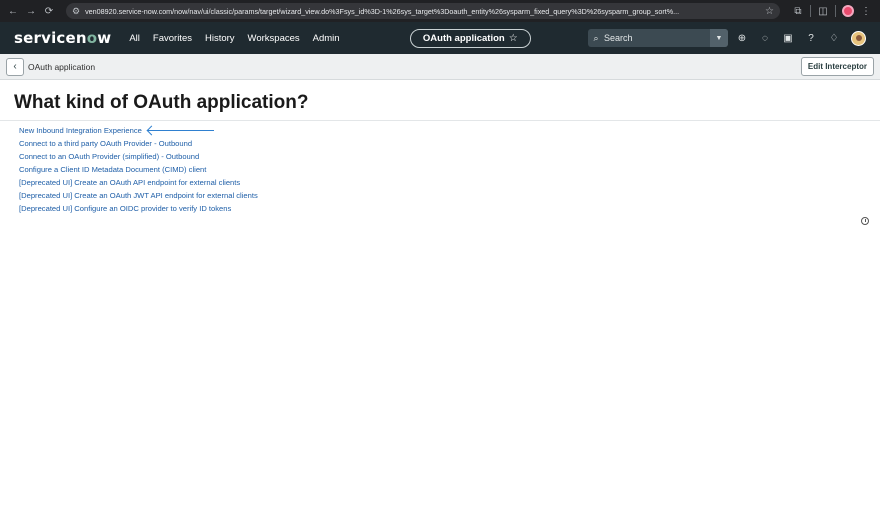  I want to click on global-search: ⌕ Search ▼, so click(658, 38).